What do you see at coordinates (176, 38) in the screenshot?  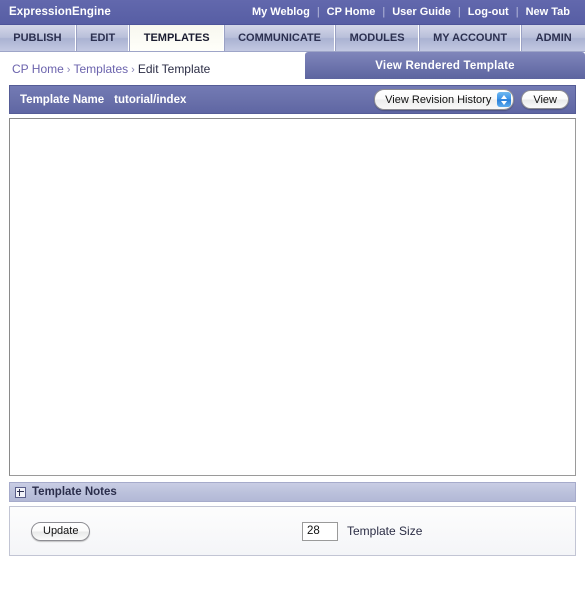 I see `tab-templates: TEMPLATES` at bounding box center [176, 38].